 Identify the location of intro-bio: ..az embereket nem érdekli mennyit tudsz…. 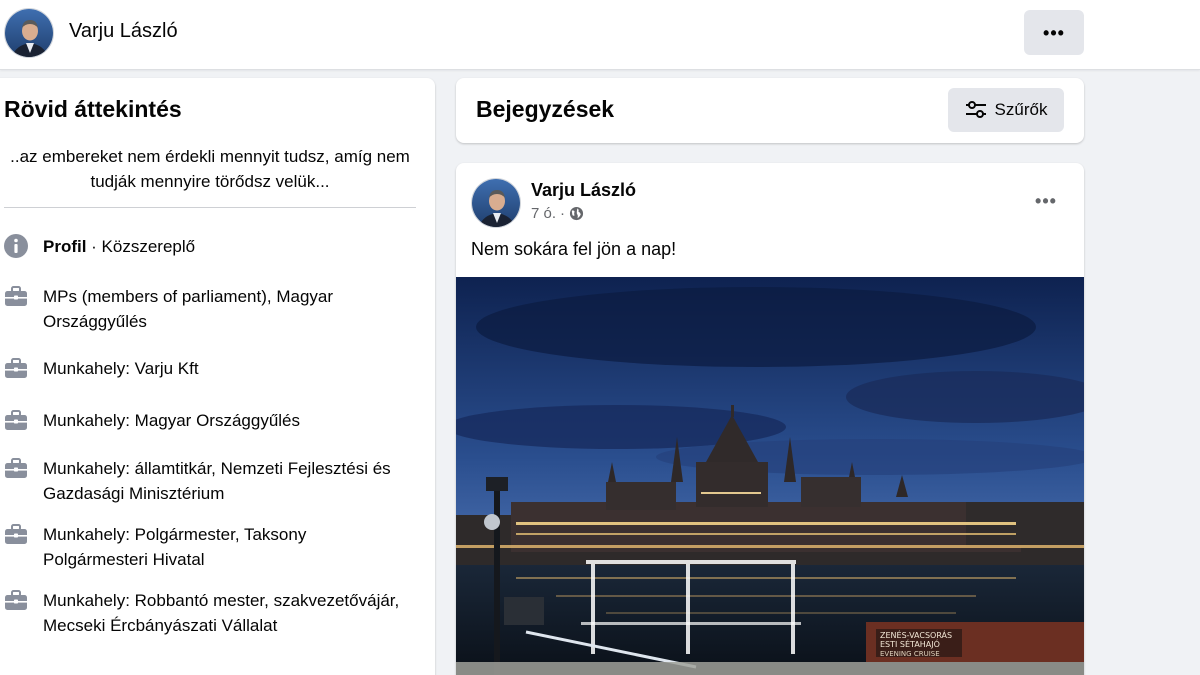
(210, 169).